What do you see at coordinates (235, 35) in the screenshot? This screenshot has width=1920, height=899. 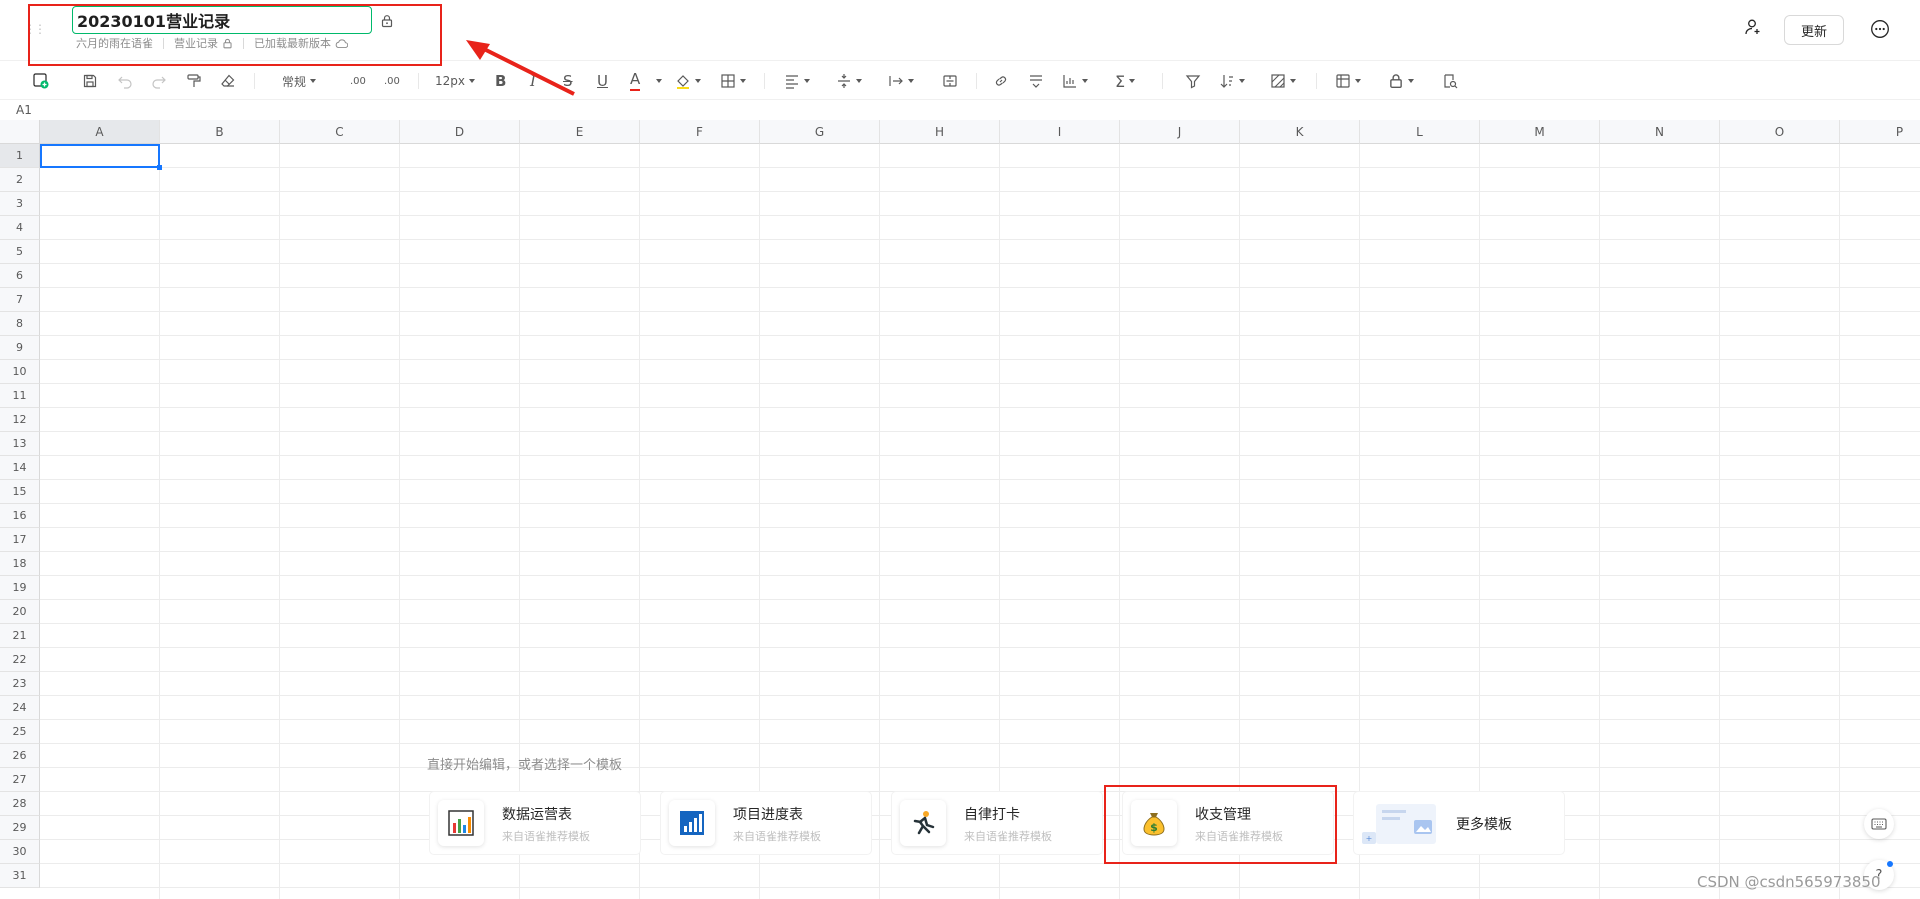 I see `annotation-box-title` at bounding box center [235, 35].